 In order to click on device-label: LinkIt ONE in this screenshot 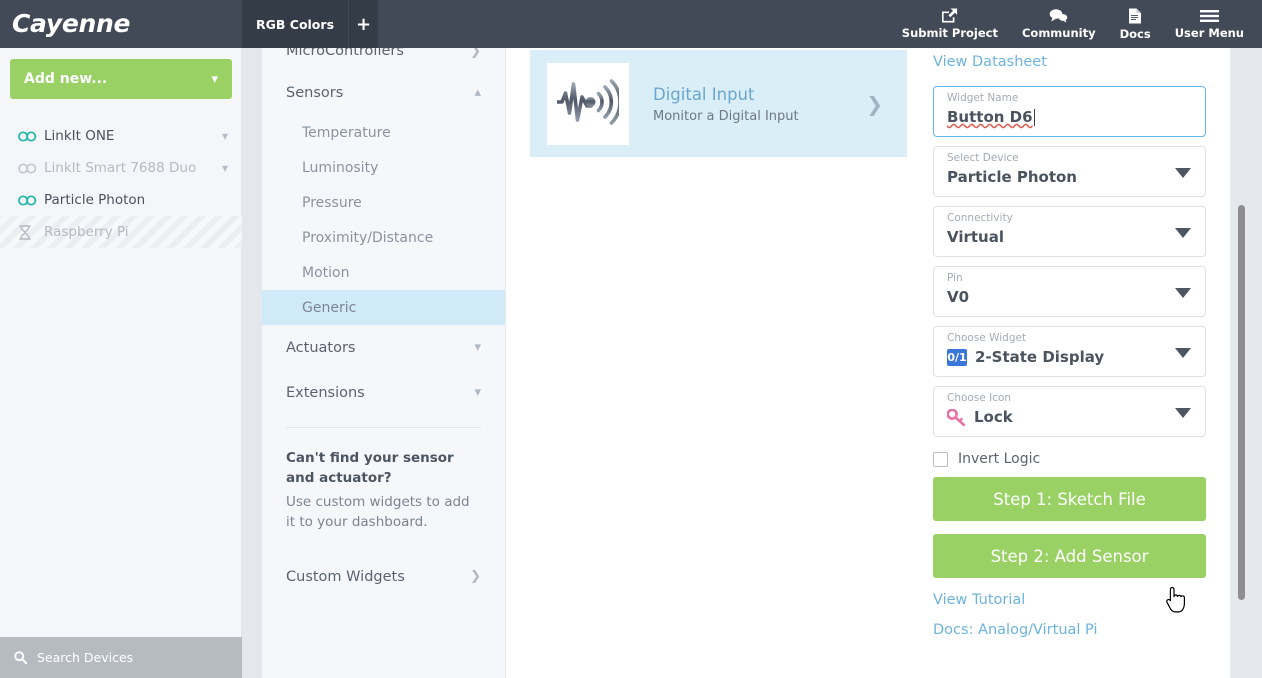, I will do `click(79, 136)`.